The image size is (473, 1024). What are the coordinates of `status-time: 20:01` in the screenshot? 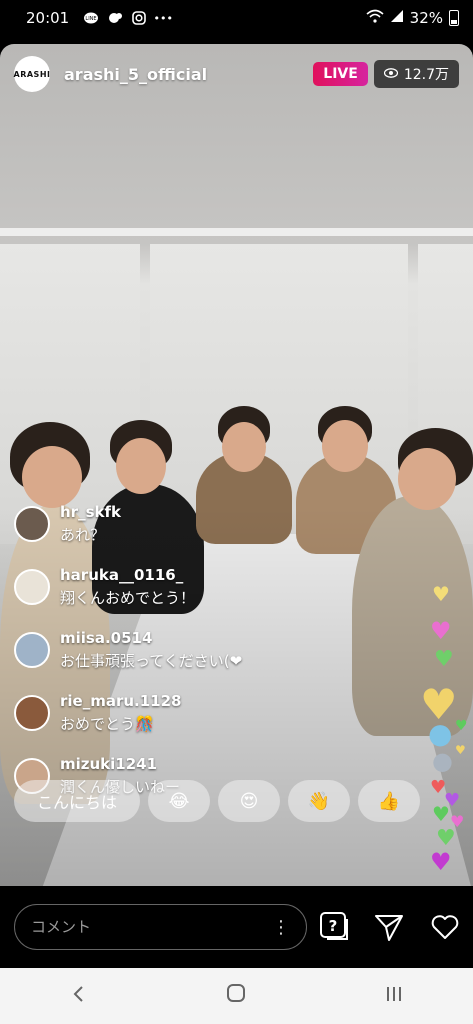 It's located at (48, 18).